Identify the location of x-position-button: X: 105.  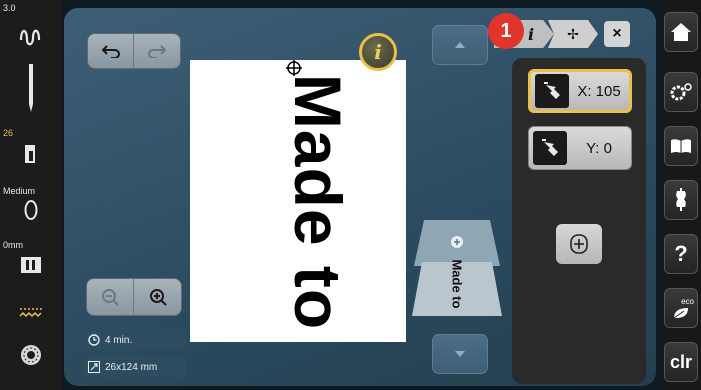
(580, 91).